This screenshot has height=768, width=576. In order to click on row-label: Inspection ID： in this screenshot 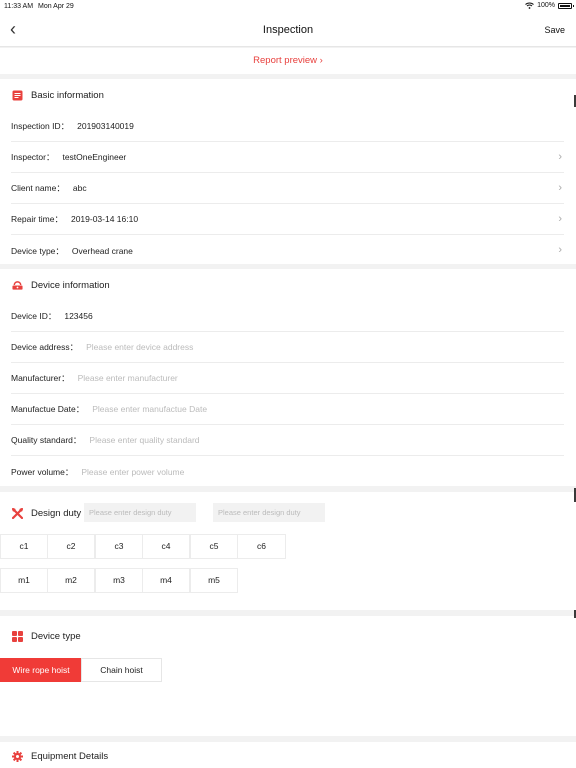, I will do `click(40, 126)`.